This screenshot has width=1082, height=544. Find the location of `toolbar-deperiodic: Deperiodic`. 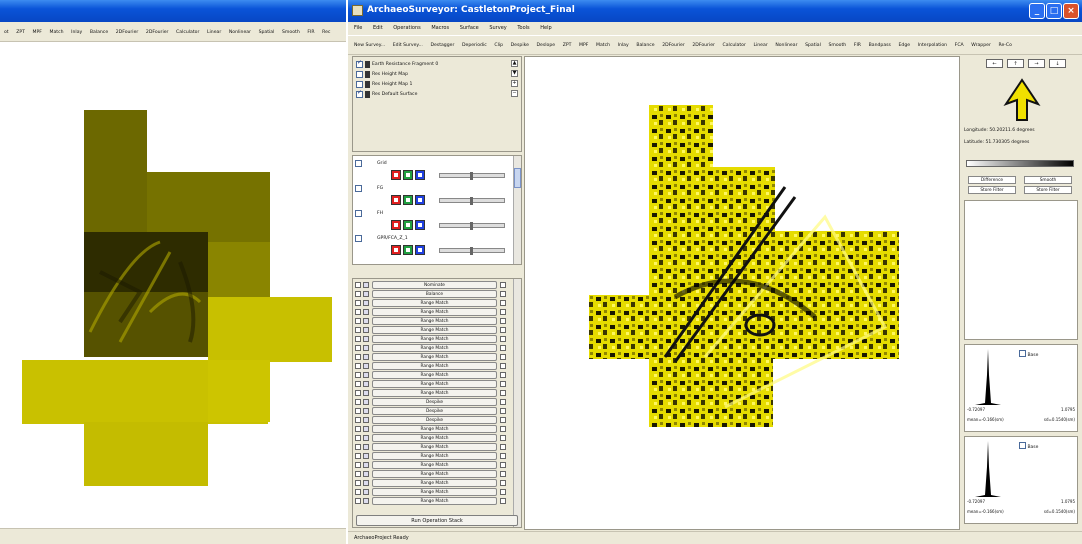

toolbar-deperiodic: Deperiodic is located at coordinates (474, 45).